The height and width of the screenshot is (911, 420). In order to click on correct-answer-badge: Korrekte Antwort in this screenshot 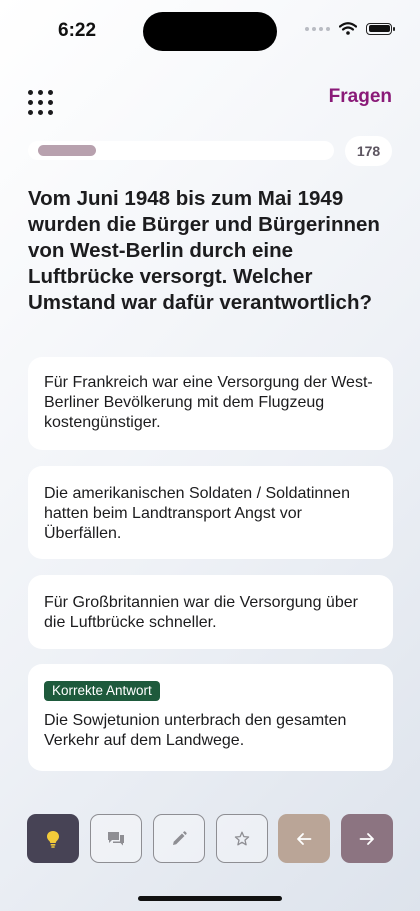, I will do `click(102, 691)`.